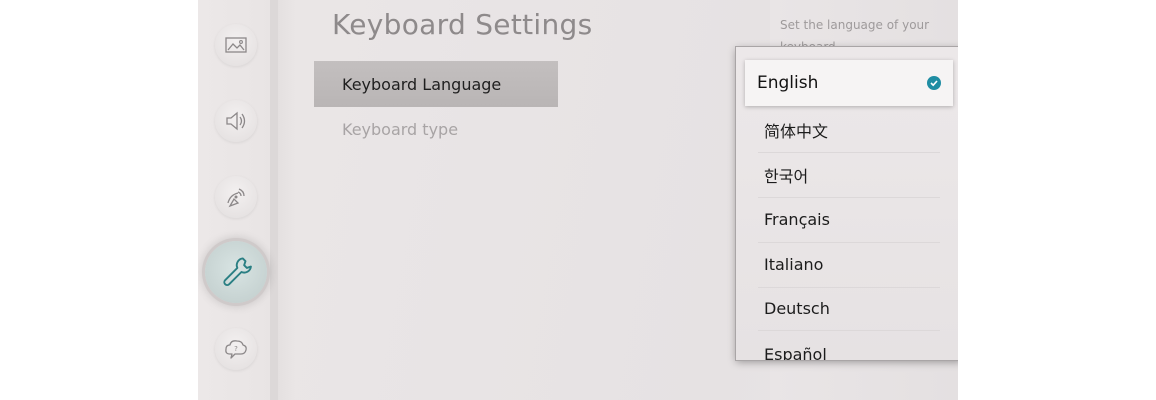 This screenshot has height=400, width=1156. Describe the element at coordinates (794, 264) in the screenshot. I see `option-label: Italiano` at that location.